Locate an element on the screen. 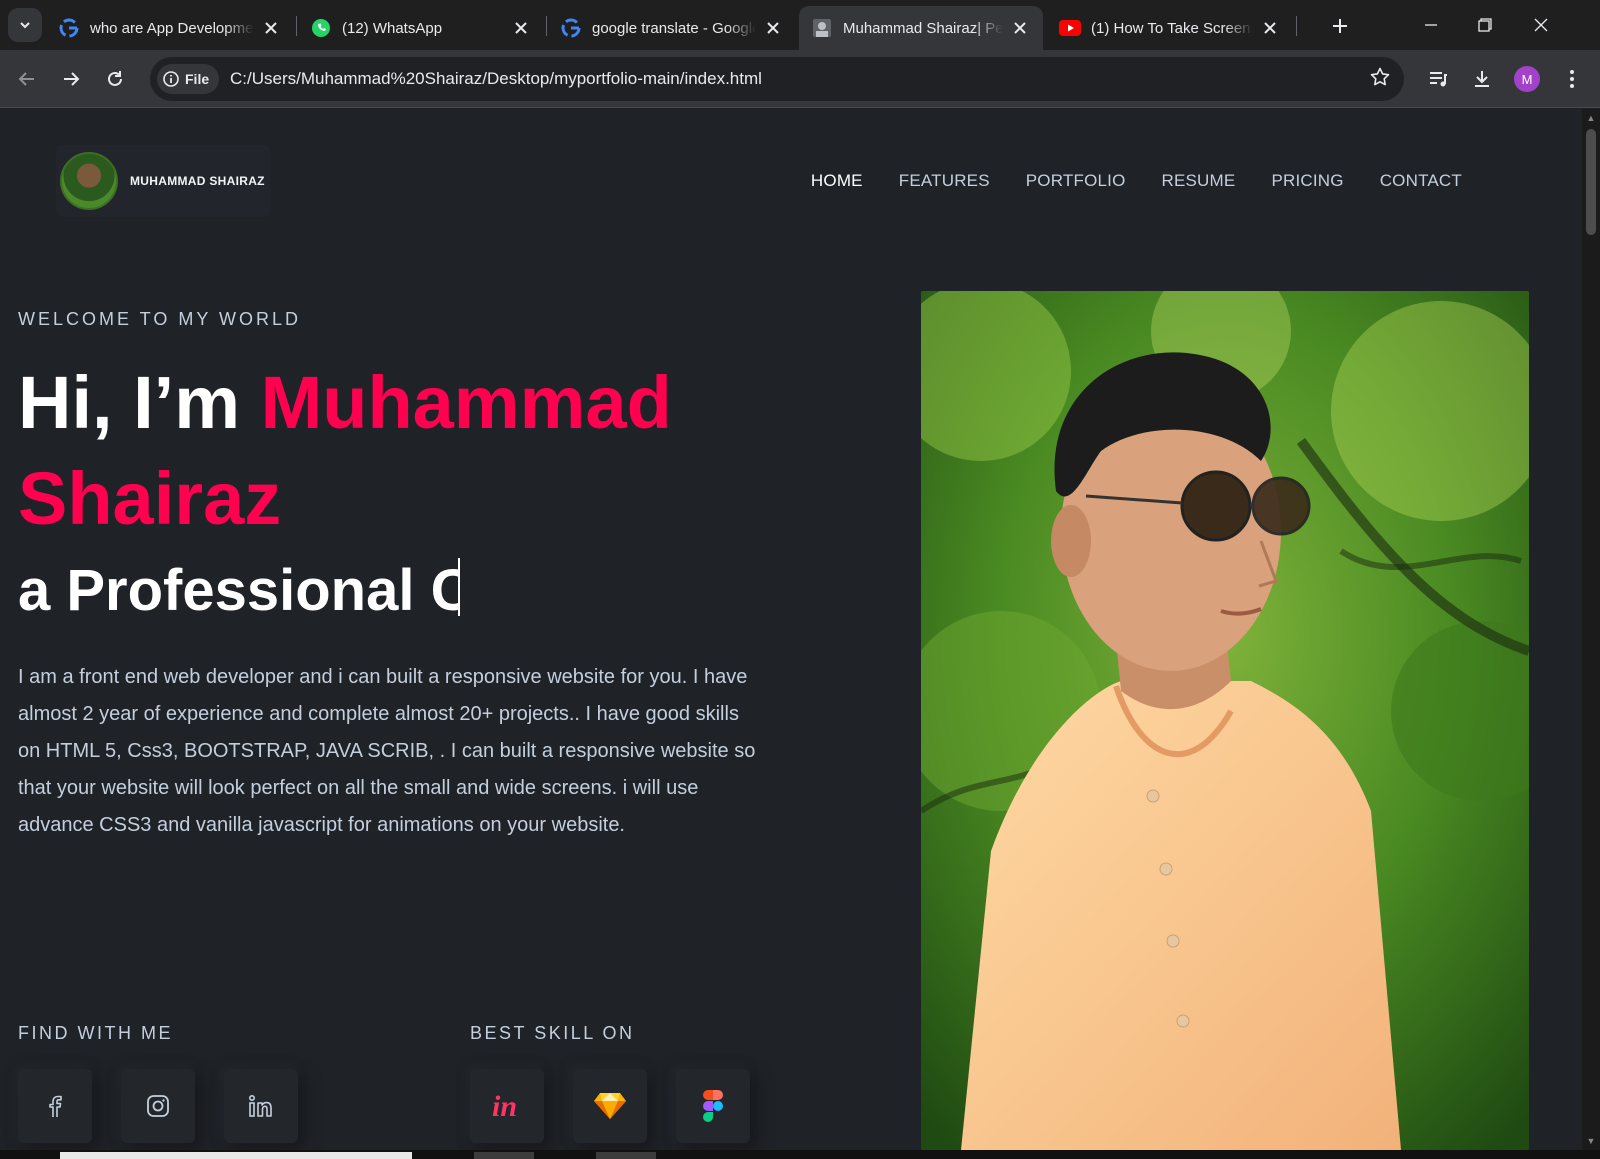  site-info-chip: File is located at coordinates (188, 79).